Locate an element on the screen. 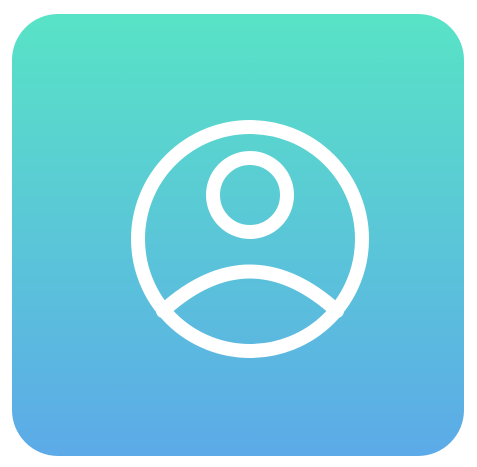 Image resolution: width=477 pixels, height=467 pixels. user-shoulders-arc is located at coordinates (250, 291).